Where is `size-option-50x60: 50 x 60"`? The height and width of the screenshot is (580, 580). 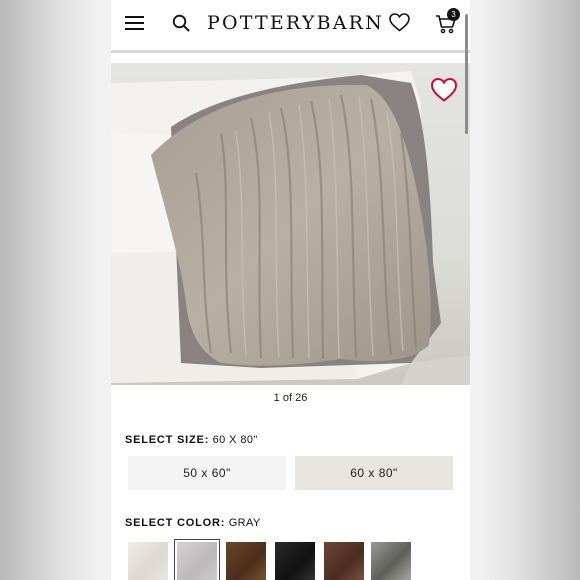
size-option-50x60: 50 x 60" is located at coordinates (207, 473).